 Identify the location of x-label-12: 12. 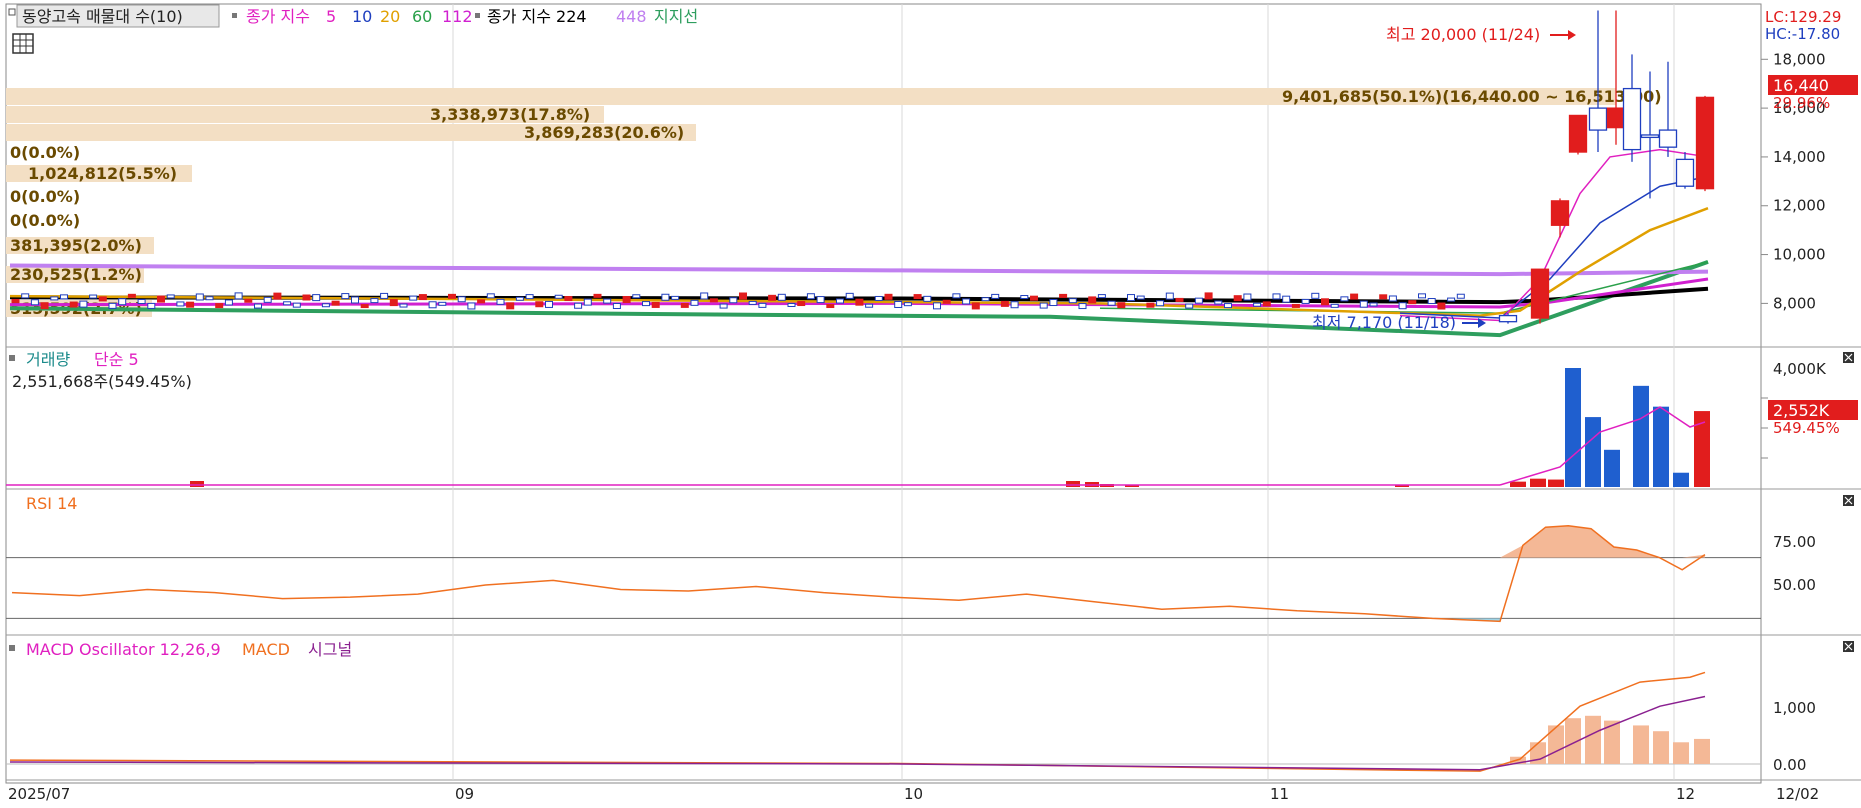
(1685, 794).